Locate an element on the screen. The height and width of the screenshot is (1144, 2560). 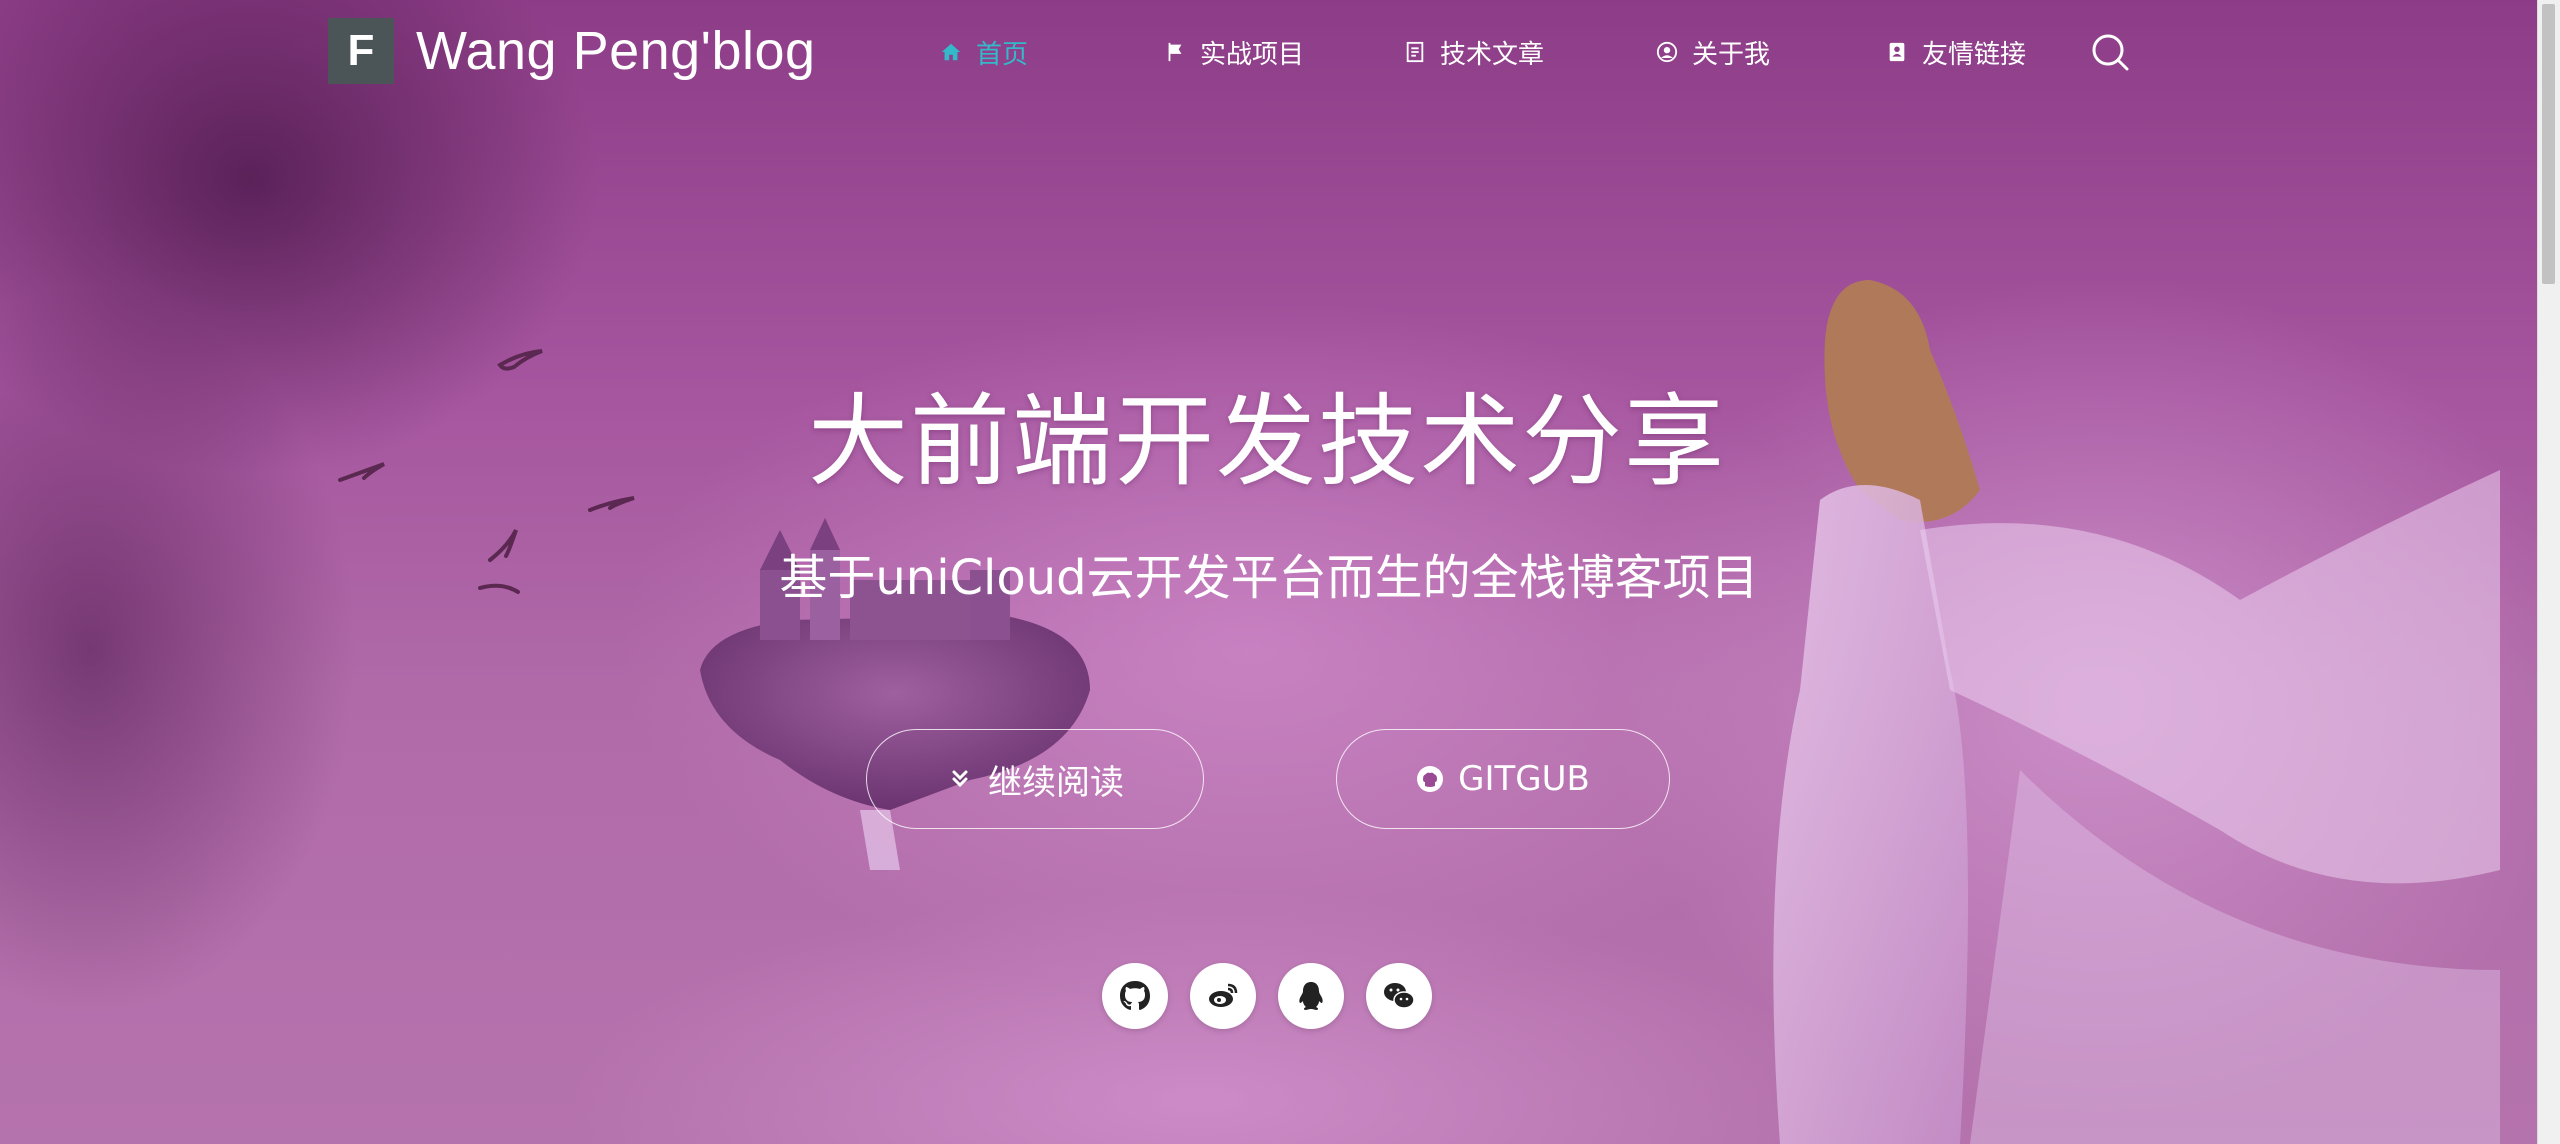
social-qq is located at coordinates (1311, 996).